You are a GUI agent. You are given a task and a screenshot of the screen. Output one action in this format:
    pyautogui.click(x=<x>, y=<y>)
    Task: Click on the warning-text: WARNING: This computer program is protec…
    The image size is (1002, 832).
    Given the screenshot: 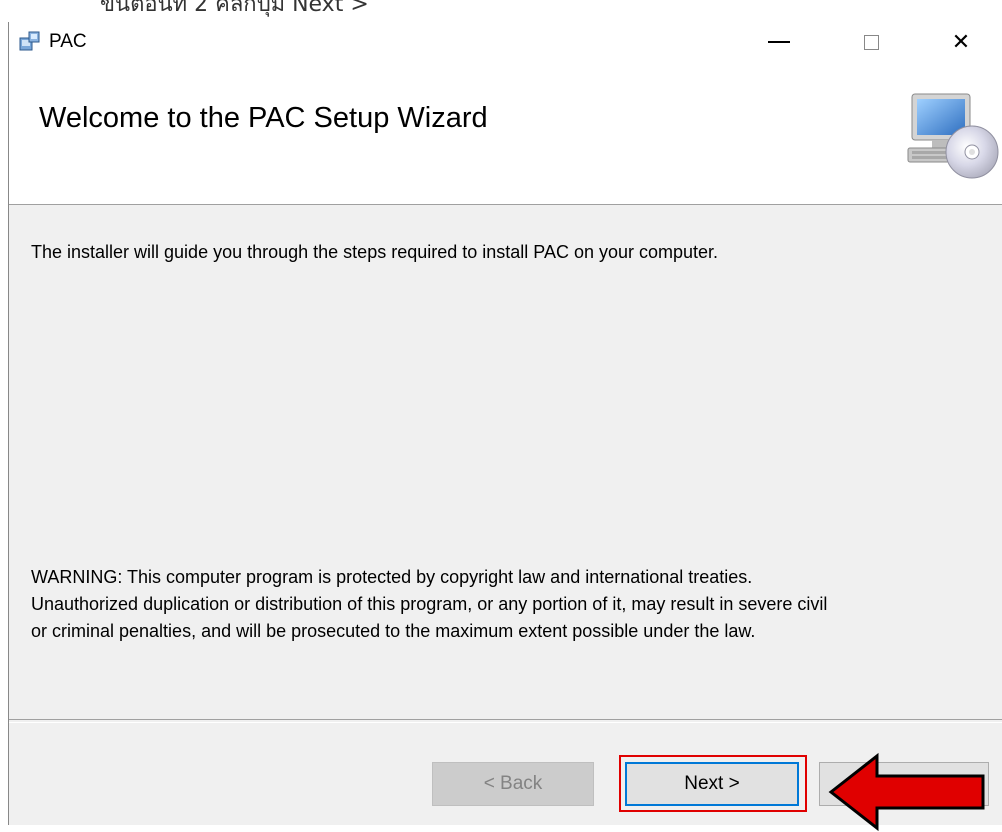 What is the action you would take?
    pyautogui.click(x=506, y=604)
    